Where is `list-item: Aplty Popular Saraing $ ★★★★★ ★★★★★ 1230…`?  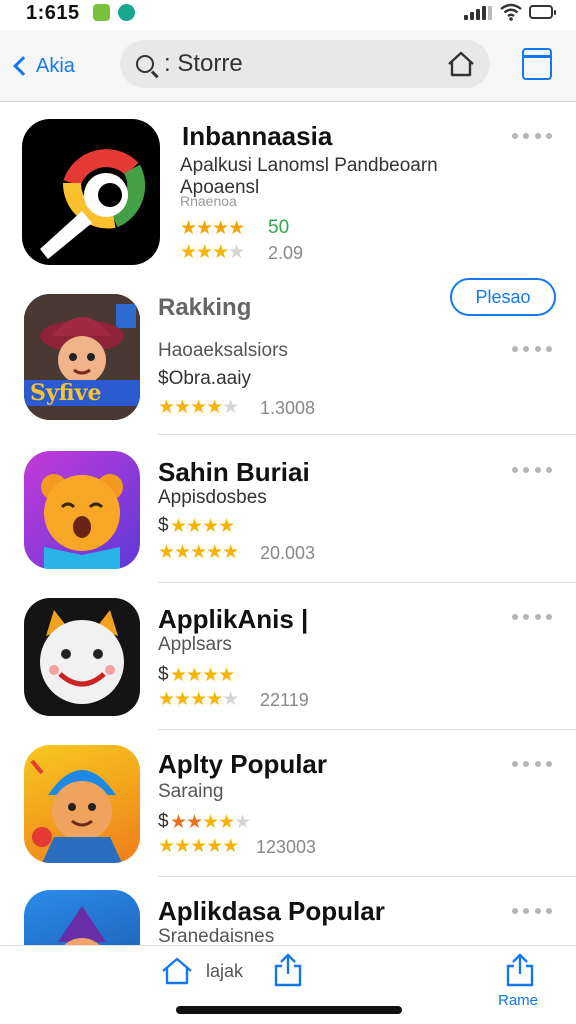
list-item: Aplty Popular Saraing $ ★★★★★ ★★★★★ 1230… is located at coordinates (288, 804).